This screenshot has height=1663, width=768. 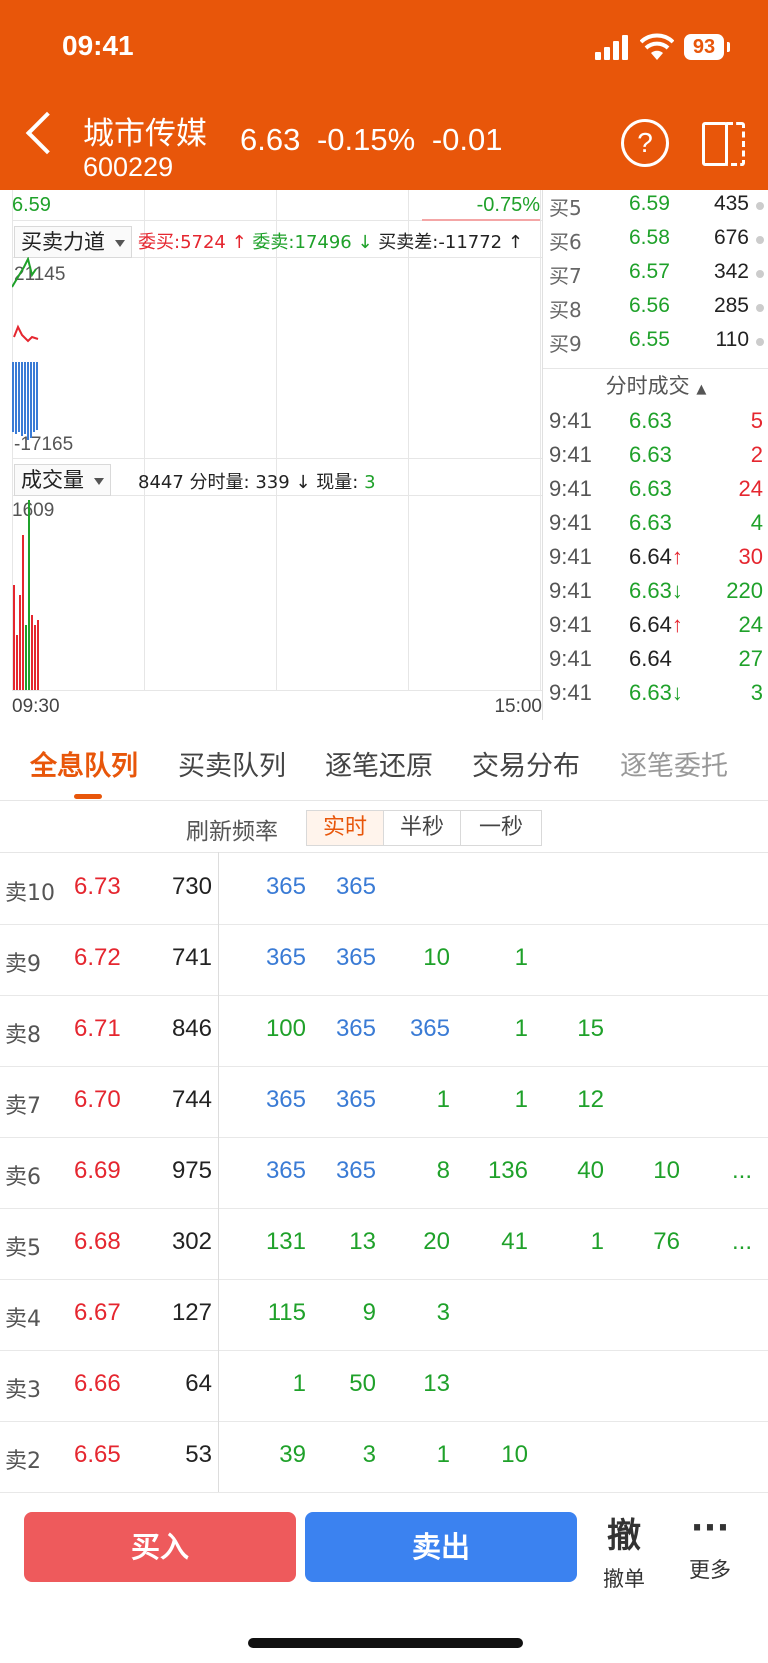 I want to click on queue-row: 卖7 6.70 744 365 365 1 1 12, so click(x=384, y=1102).